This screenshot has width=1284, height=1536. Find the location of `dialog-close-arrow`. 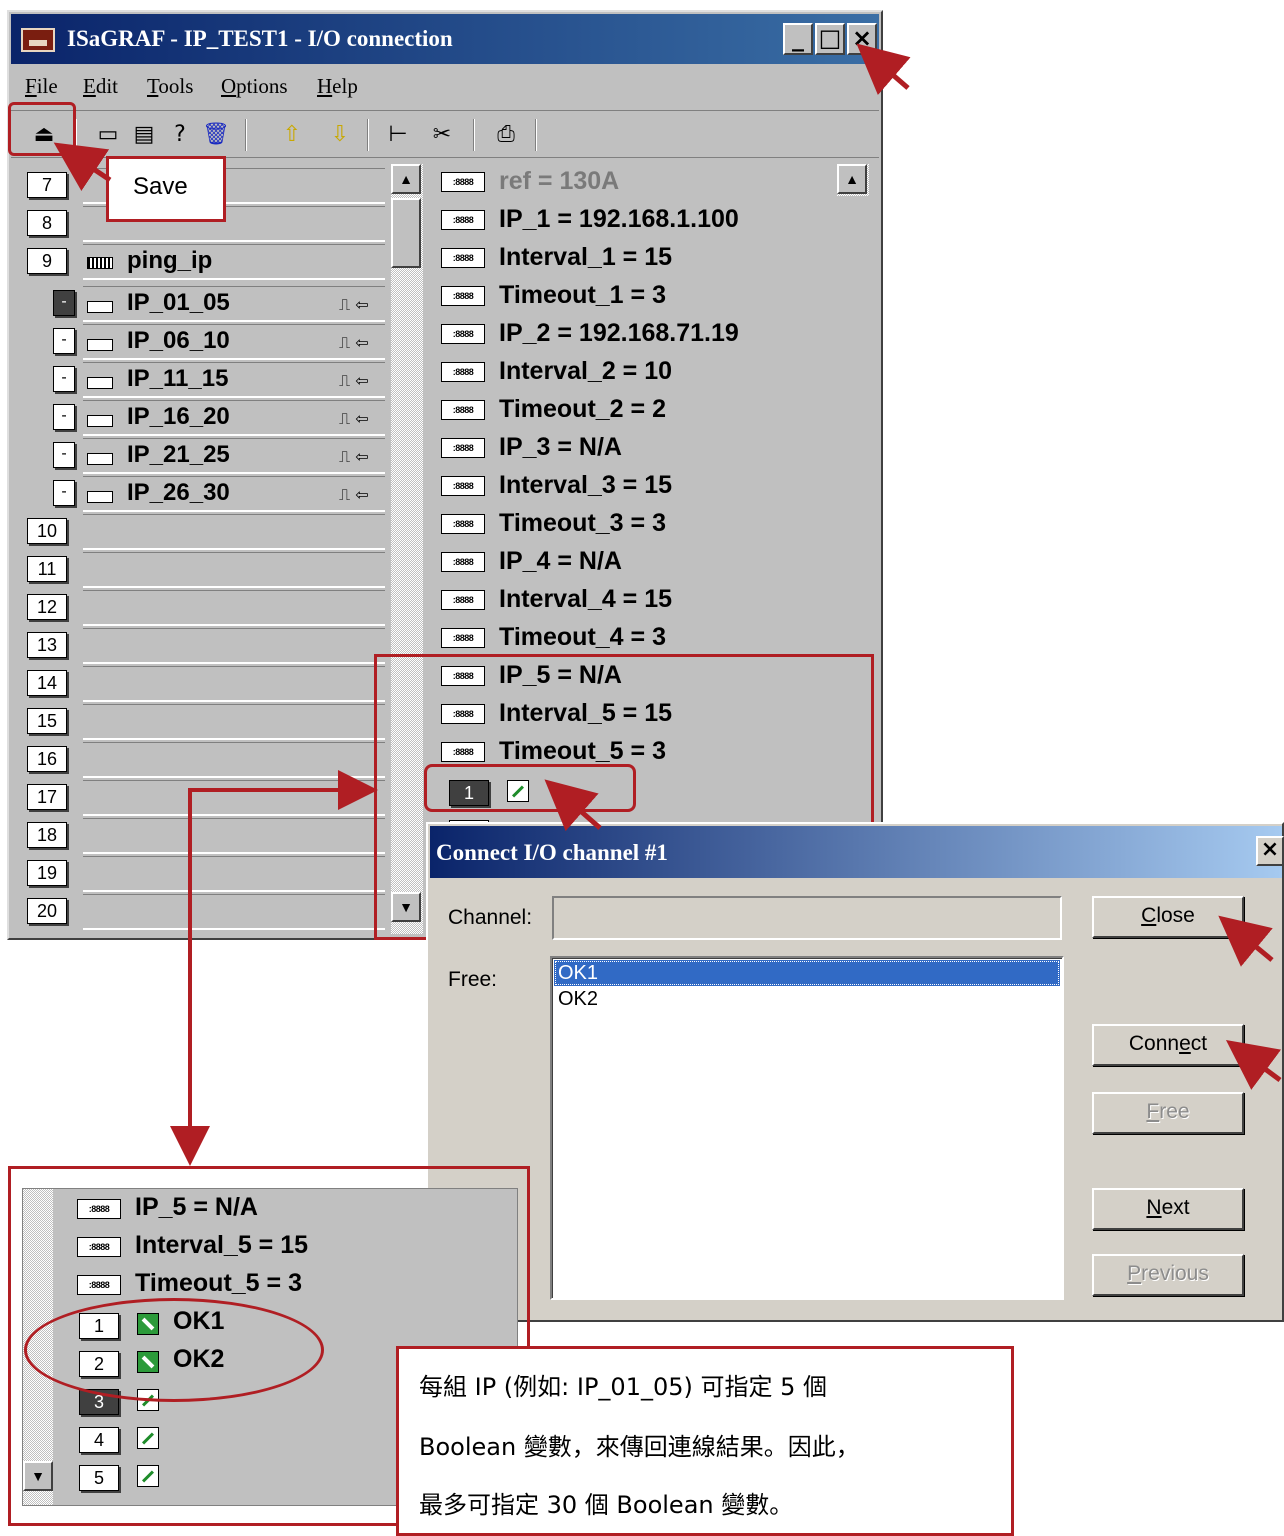

dialog-close-arrow is located at coordinates (1246, 941).